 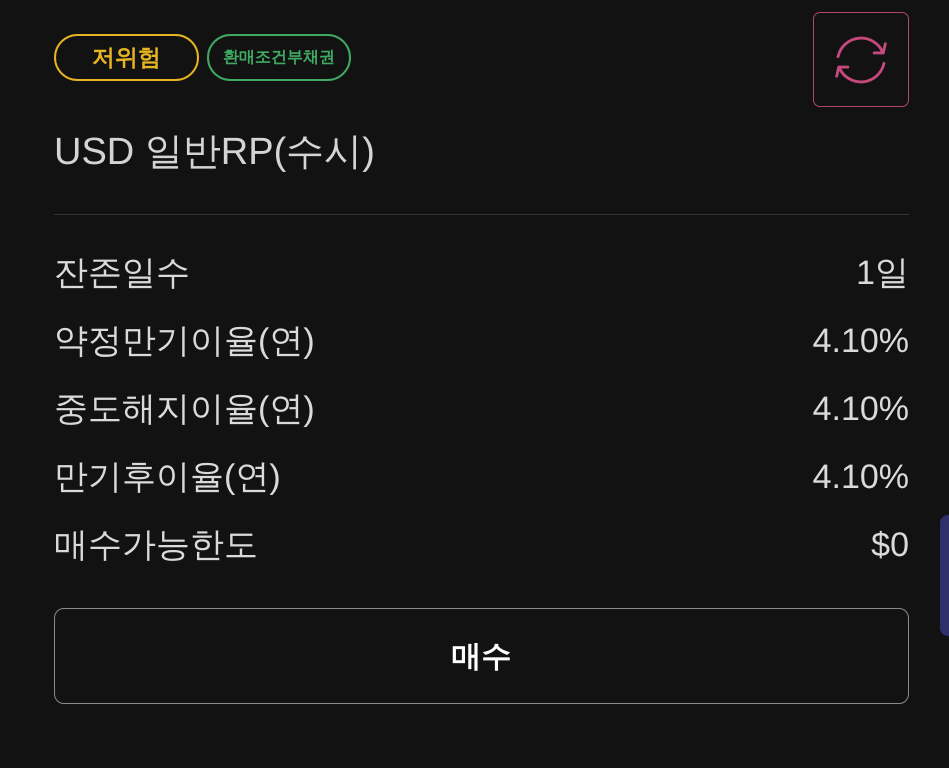 What do you see at coordinates (481, 656) in the screenshot?
I see `buy-button: 매수` at bounding box center [481, 656].